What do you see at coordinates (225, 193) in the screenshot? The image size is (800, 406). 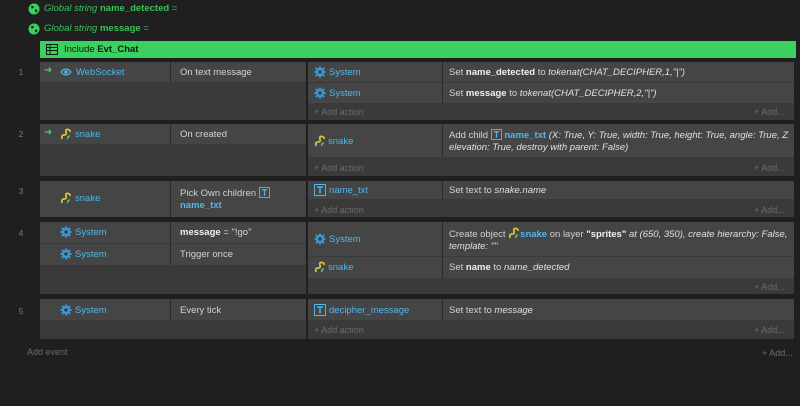 I see `condition-text: Pick Own children` at bounding box center [225, 193].